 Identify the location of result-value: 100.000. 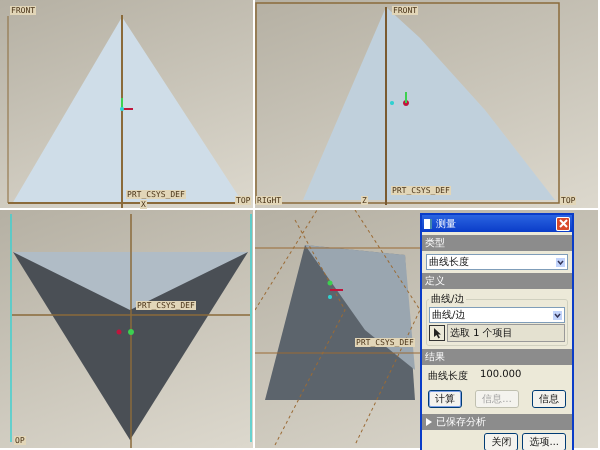
(501, 375).